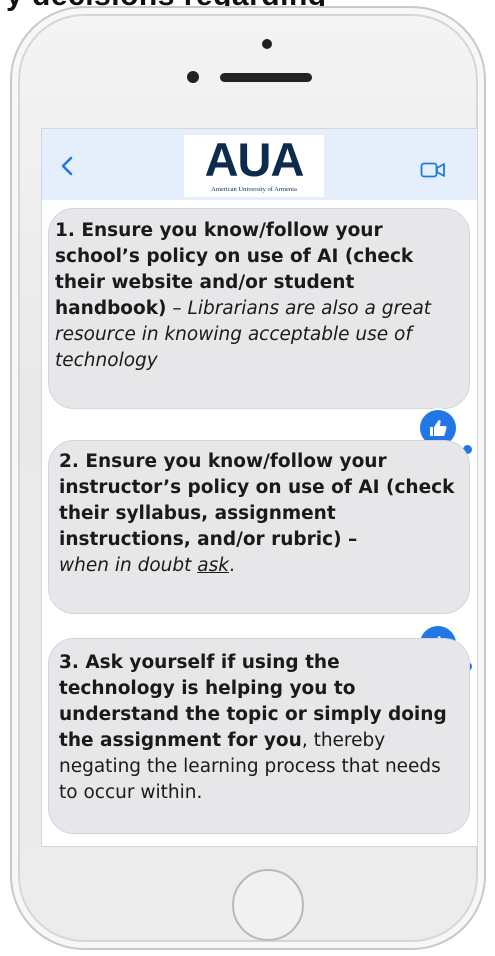 This screenshot has height=956, width=495. Describe the element at coordinates (254, 189) in the screenshot. I see `logo-subtitle: American University of Armenia` at that location.